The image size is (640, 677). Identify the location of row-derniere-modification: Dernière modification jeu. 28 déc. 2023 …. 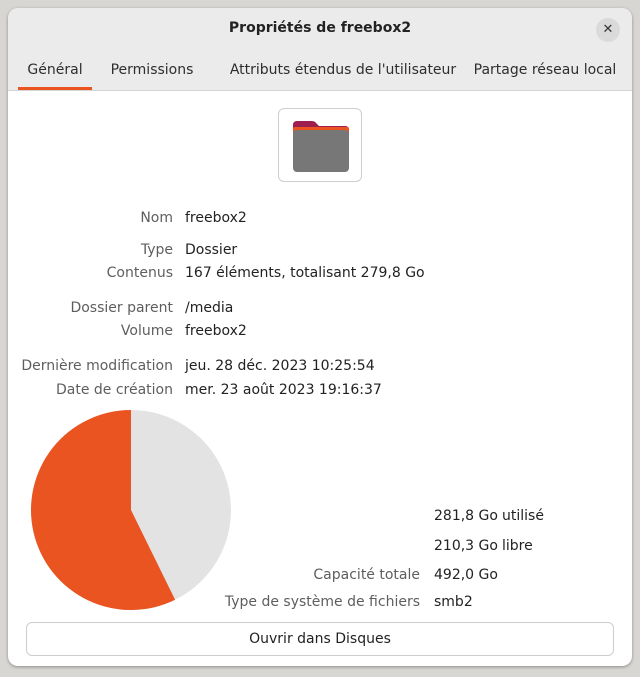
(320, 368).